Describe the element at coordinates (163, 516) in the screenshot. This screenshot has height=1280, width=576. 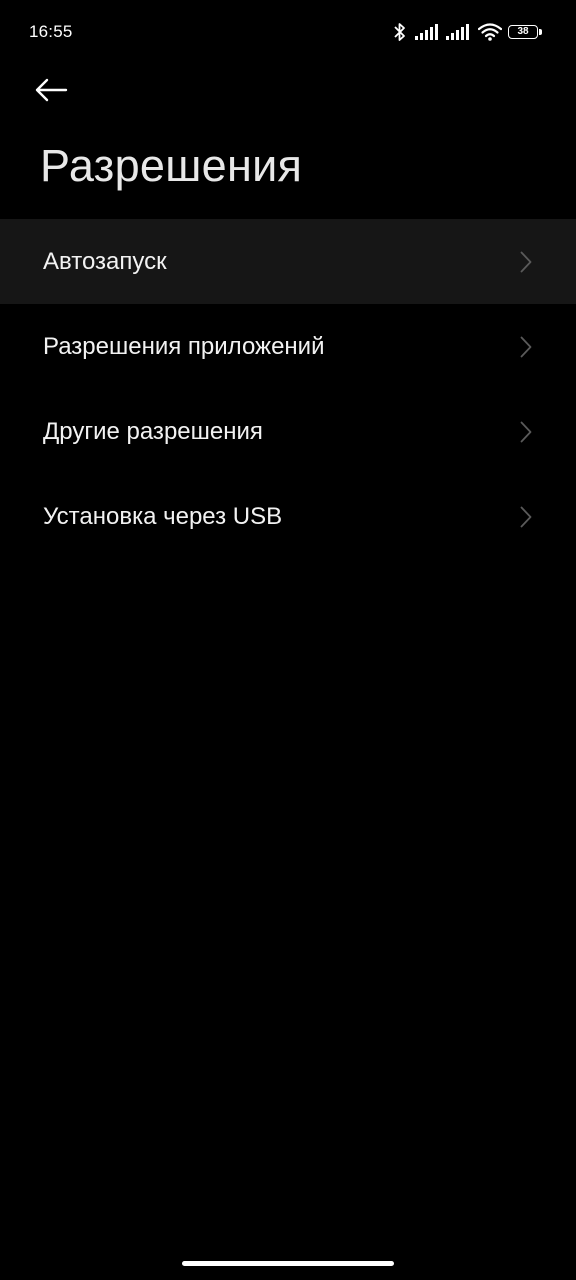
I see `menu-item-label: Установка через USB` at that location.